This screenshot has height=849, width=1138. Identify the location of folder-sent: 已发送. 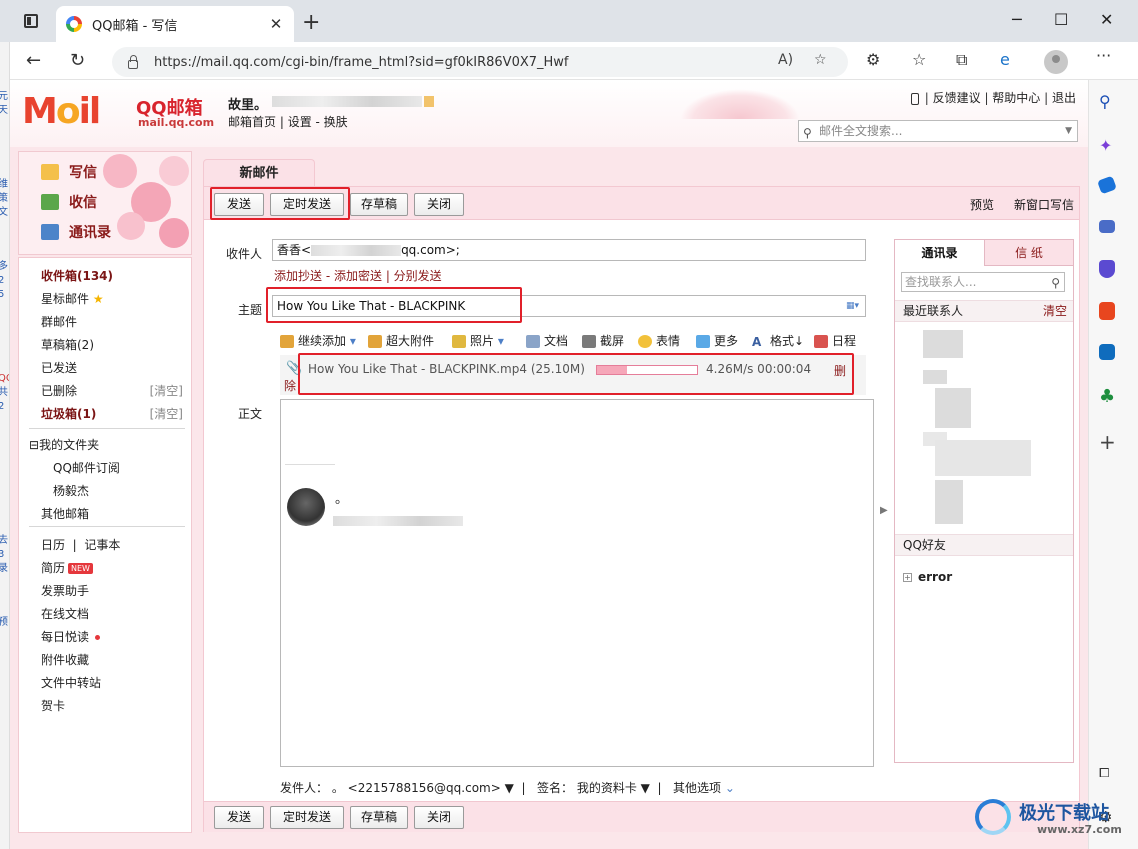
(59, 367).